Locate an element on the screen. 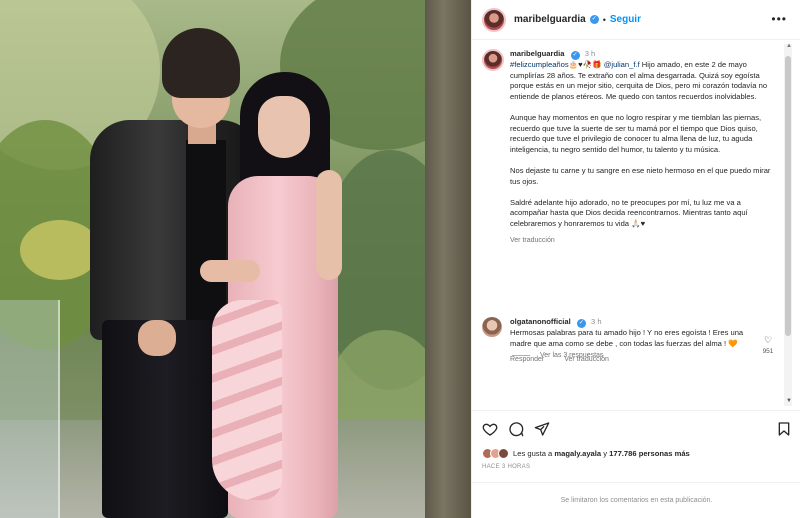 This screenshot has height=518, width=800. post-action-bar is located at coordinates (636, 427).